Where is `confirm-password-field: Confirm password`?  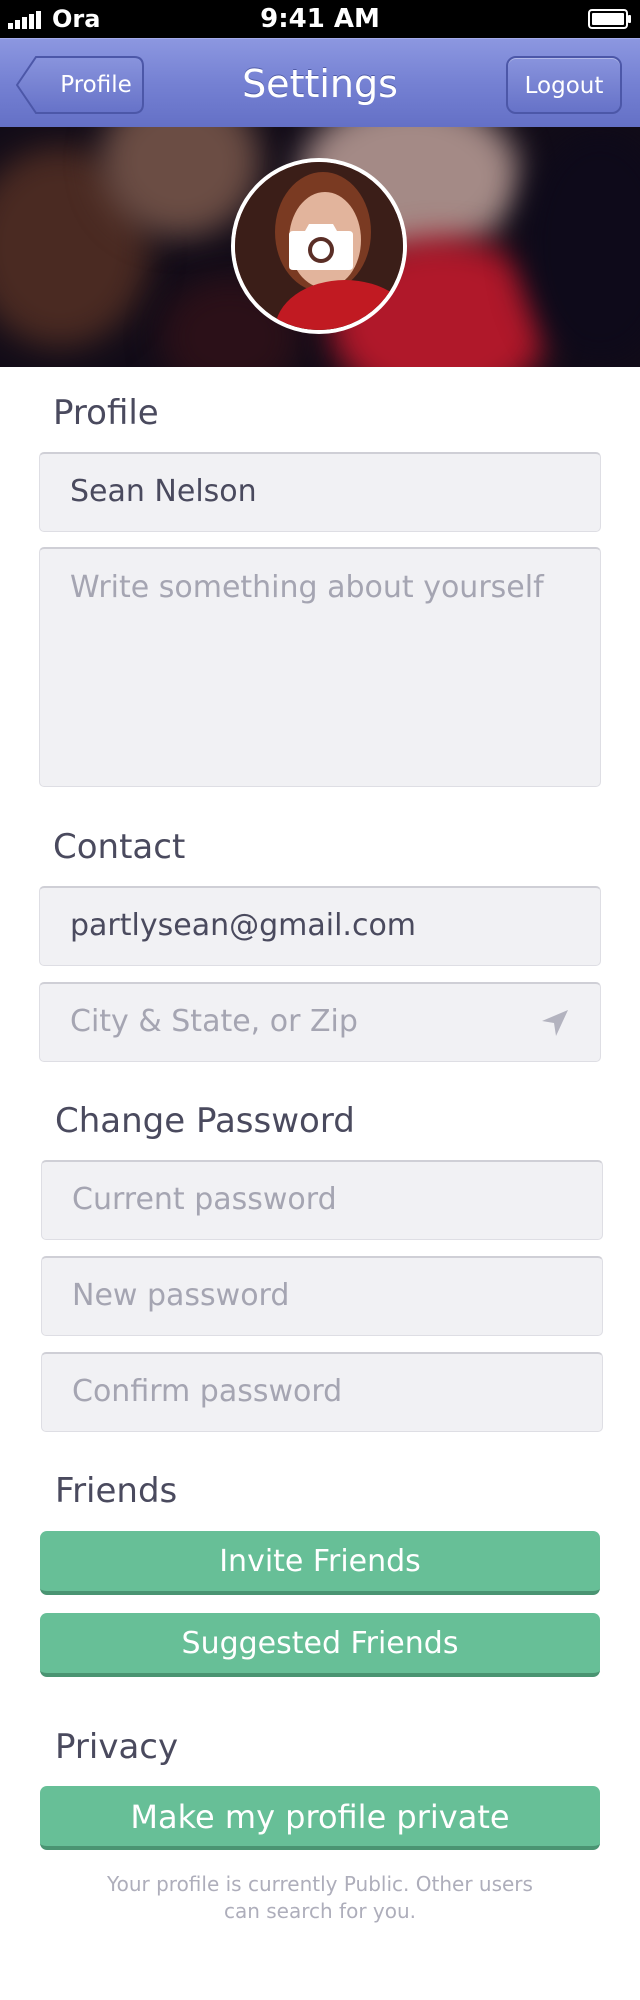
confirm-password-field: Confirm password is located at coordinates (322, 1392).